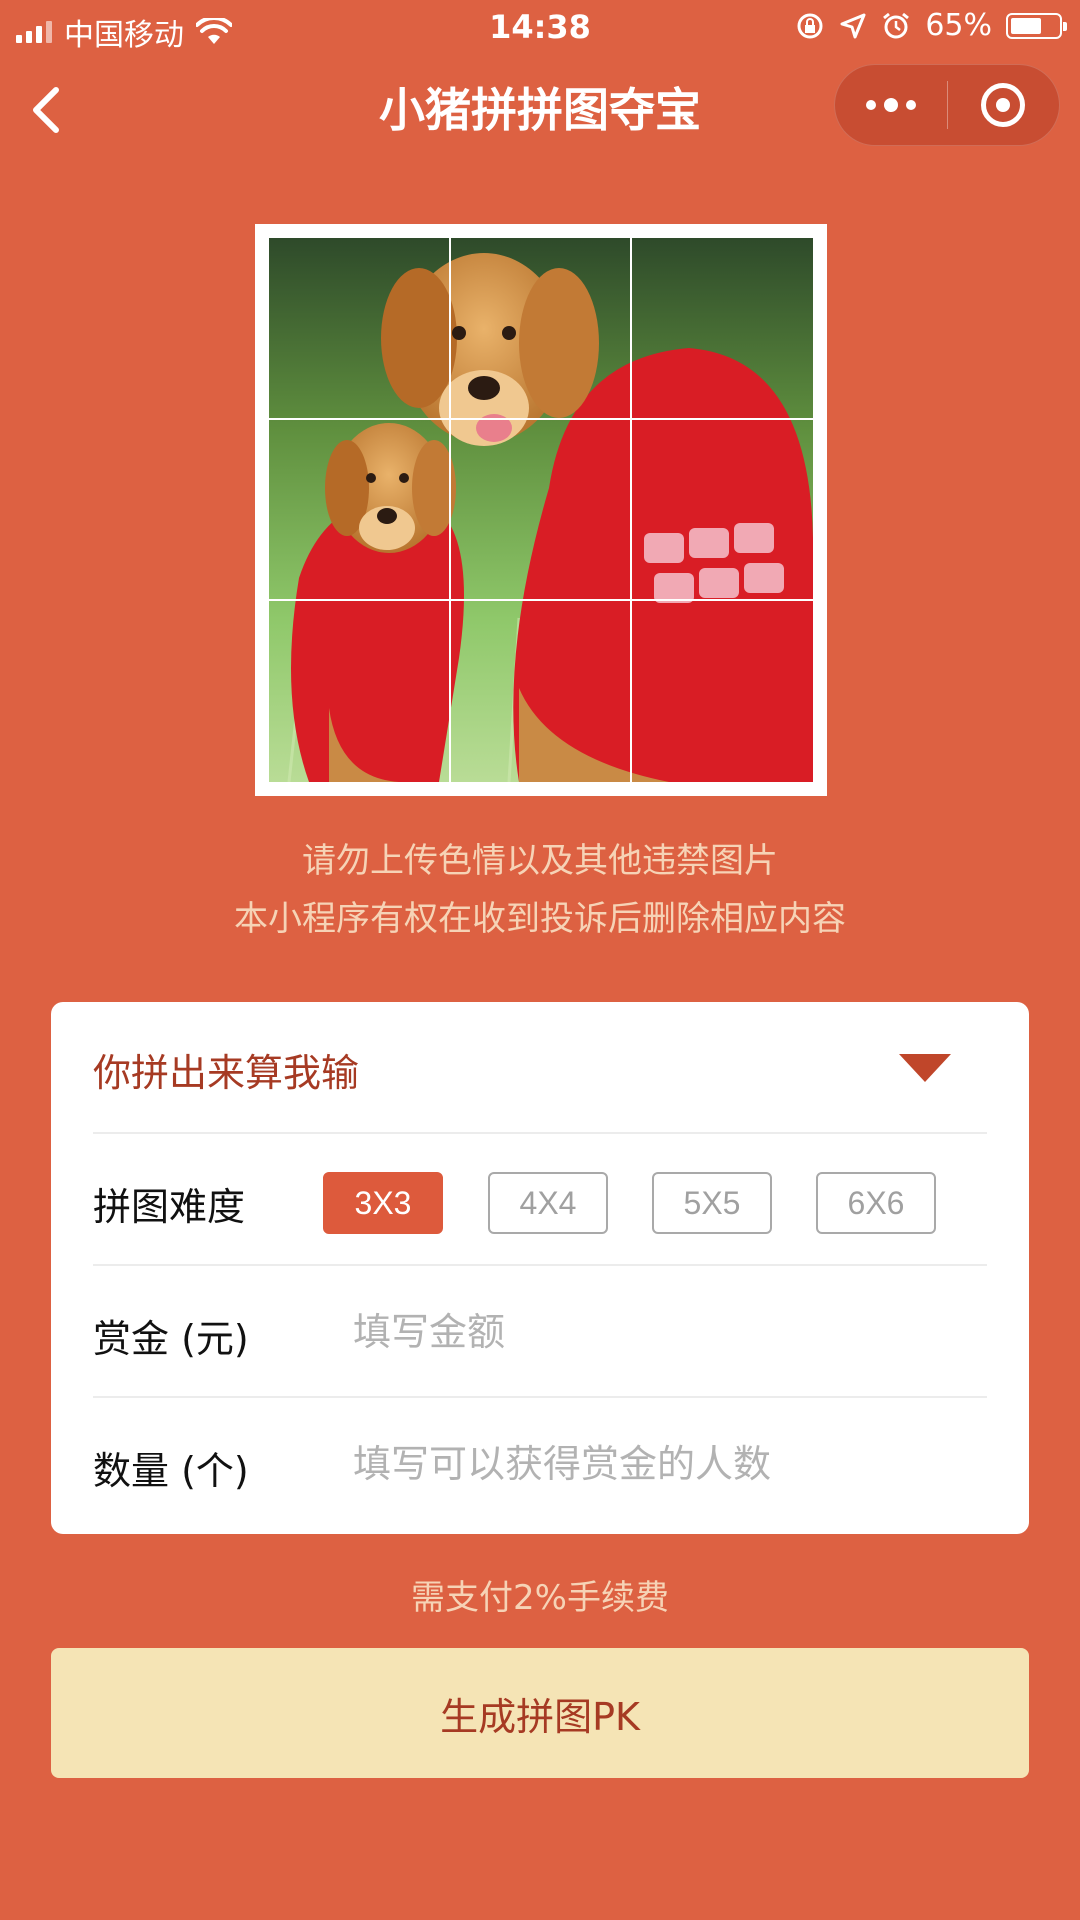 This screenshot has height=1920, width=1080. What do you see at coordinates (540, 861) in the screenshot?
I see `notice-line-1: 请勿上传色情以及其他违禁图片` at bounding box center [540, 861].